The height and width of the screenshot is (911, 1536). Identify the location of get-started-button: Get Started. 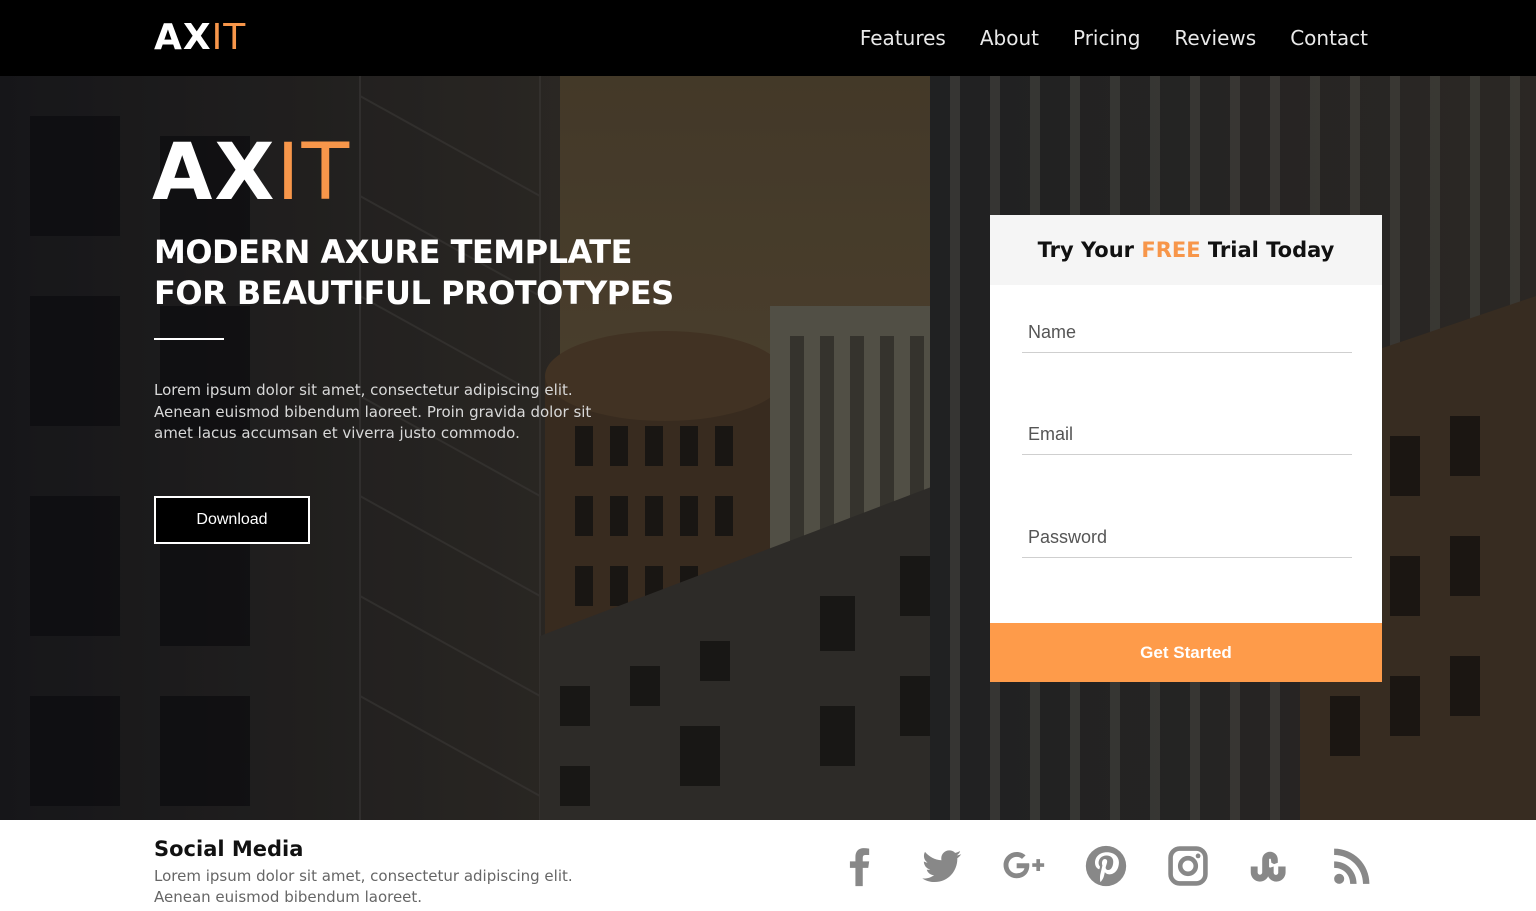
(1186, 652).